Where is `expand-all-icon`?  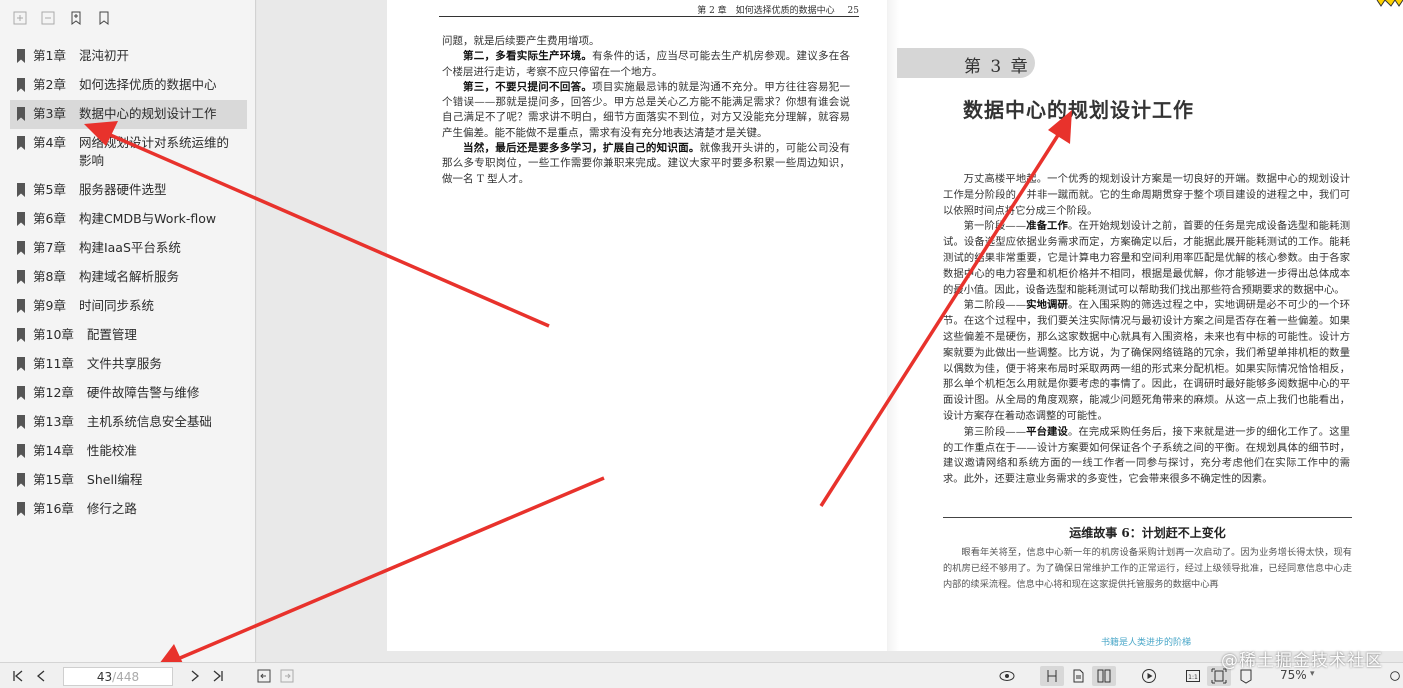 expand-all-icon is located at coordinates (20, 18).